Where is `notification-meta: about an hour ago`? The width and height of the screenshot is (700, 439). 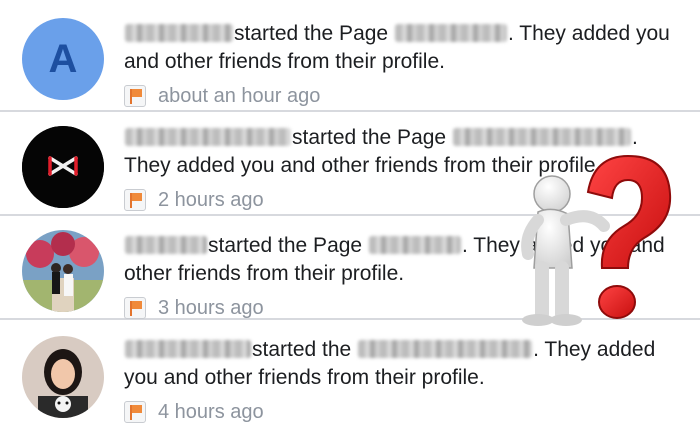
notification-meta: about an hour ago is located at coordinates (400, 96).